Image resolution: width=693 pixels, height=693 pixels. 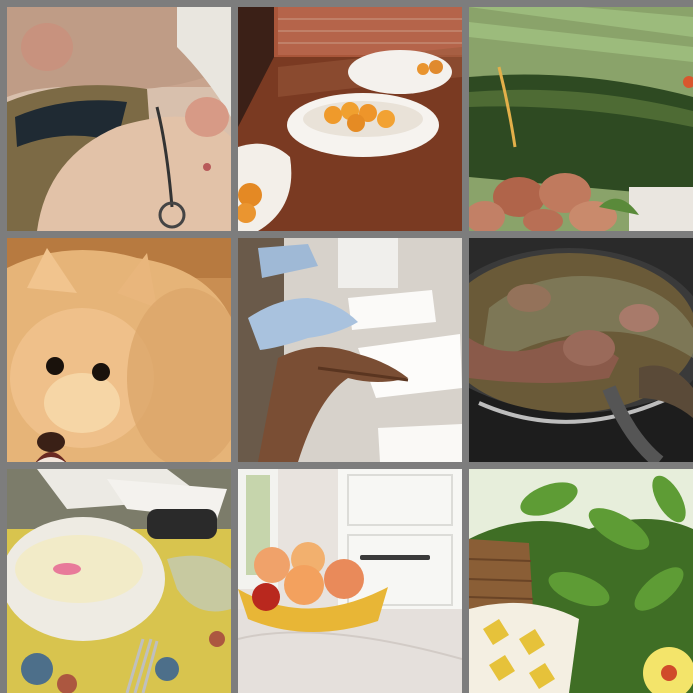 I want to click on photo-tomato-bowls, so click(x=350, y=119).